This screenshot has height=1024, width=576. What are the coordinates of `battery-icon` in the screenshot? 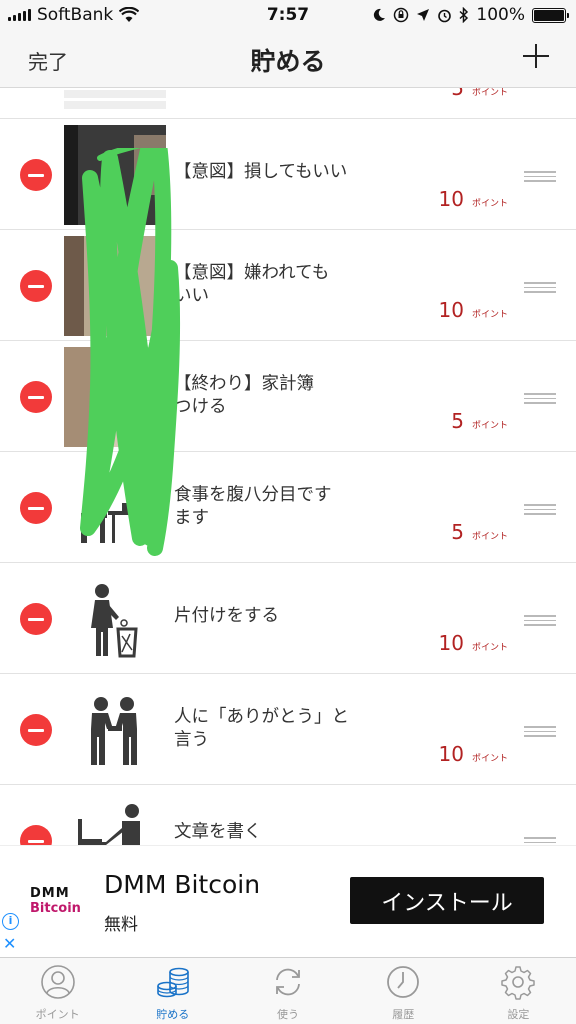 It's located at (550, 15).